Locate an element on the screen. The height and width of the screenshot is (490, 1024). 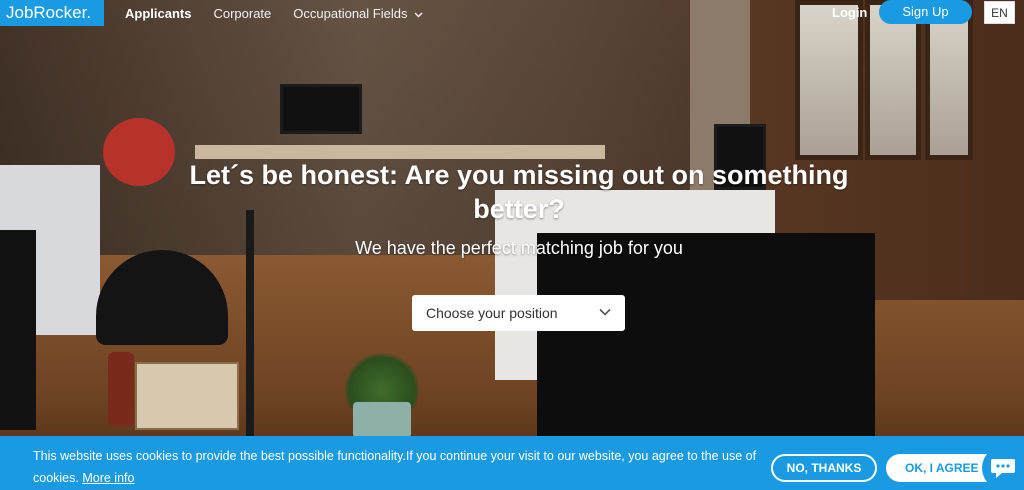
radio is located at coordinates (187, 396).